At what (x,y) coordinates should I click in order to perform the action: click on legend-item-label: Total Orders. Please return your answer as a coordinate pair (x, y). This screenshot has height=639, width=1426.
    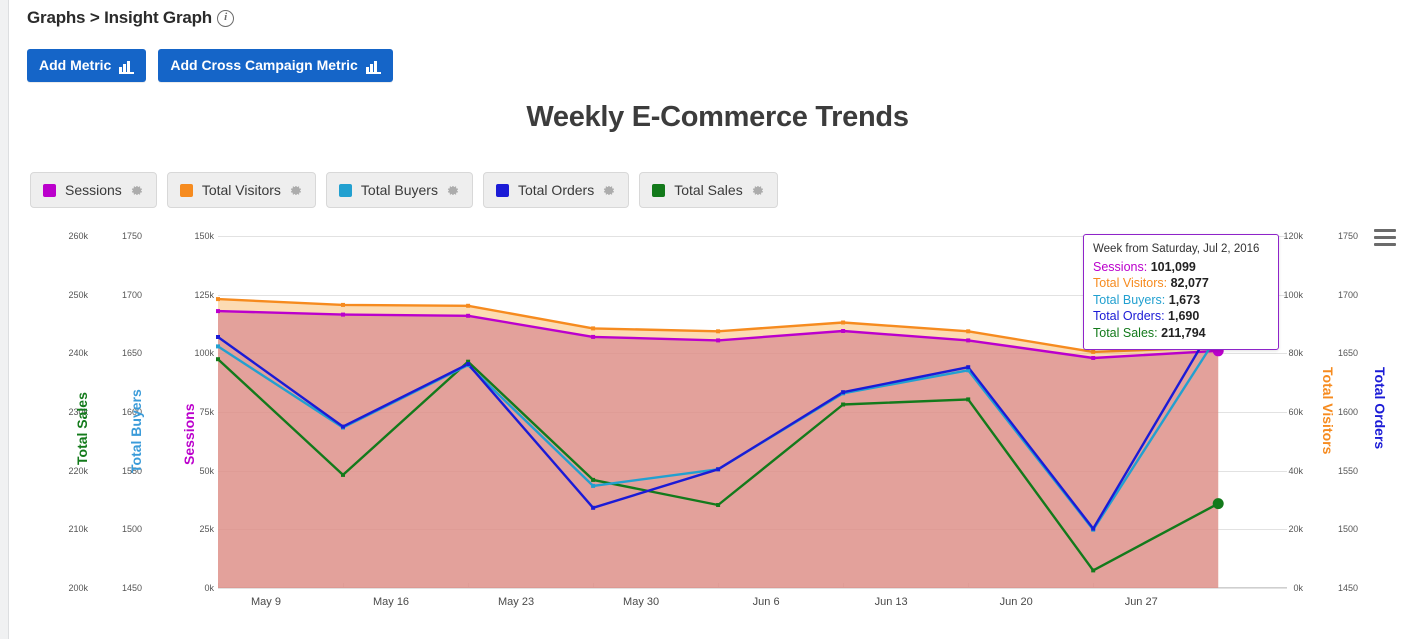
    Looking at the image, I should click on (556, 190).